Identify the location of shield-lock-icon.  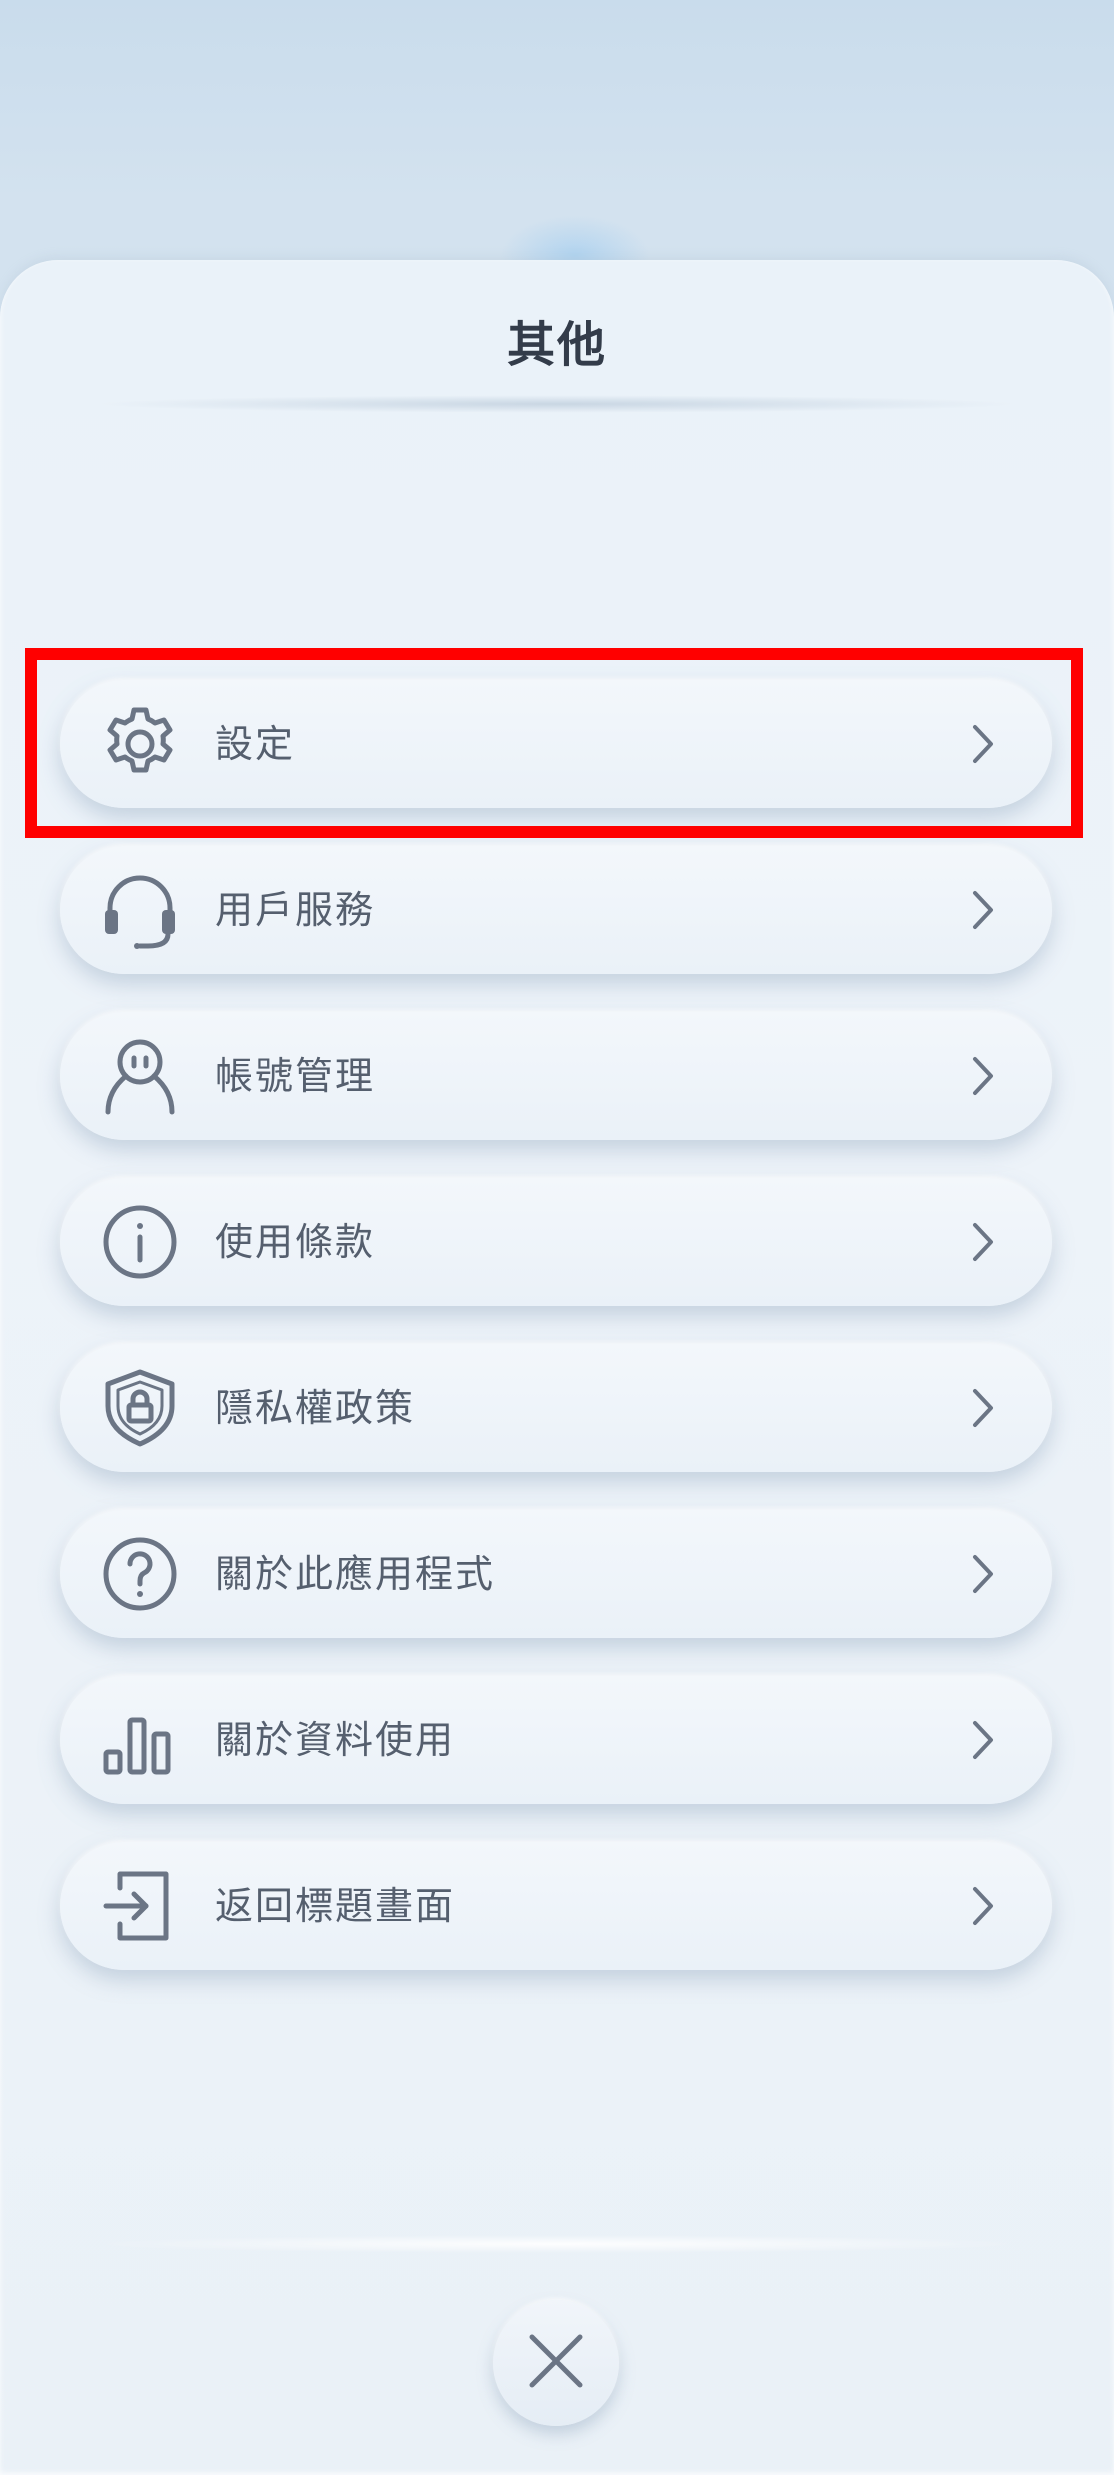
(140, 1408).